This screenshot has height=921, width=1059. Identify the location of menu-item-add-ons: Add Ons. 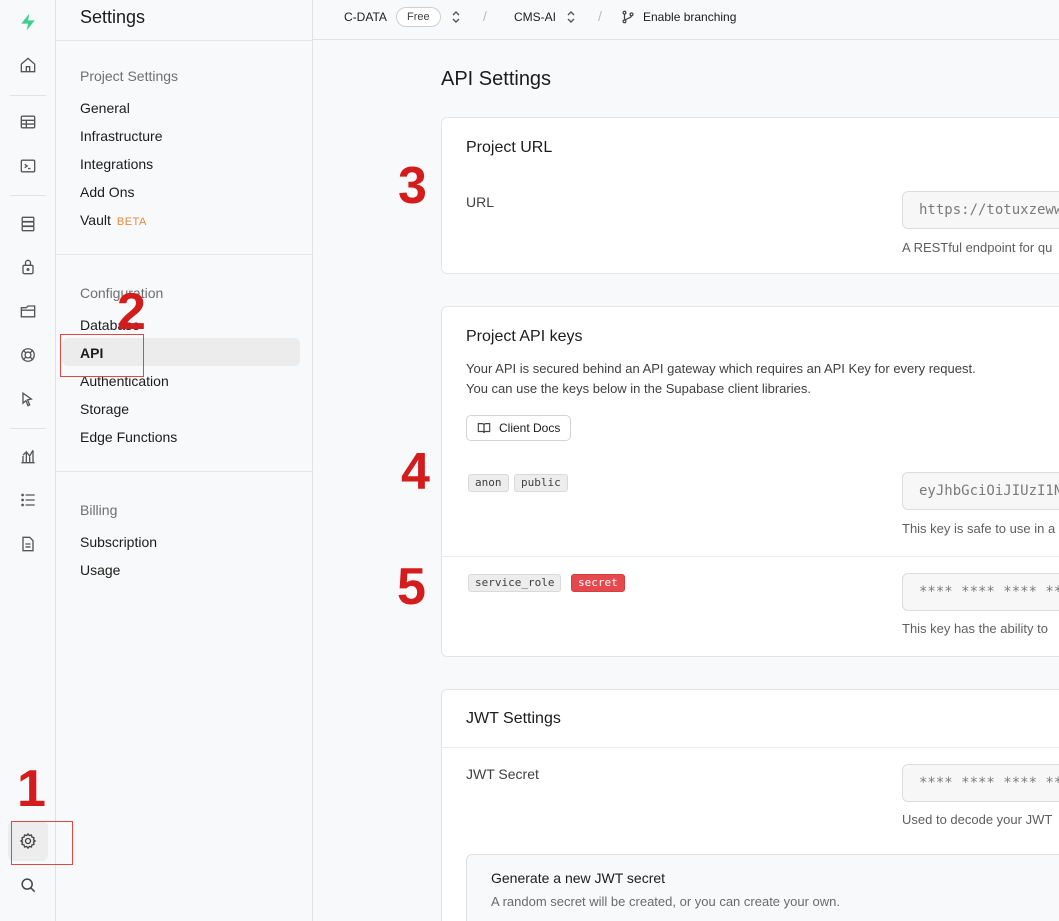
(107, 192).